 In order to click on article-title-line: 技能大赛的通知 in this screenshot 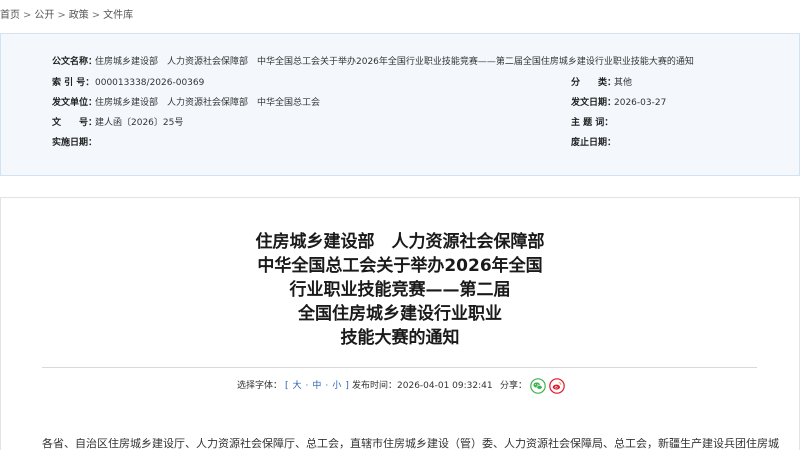, I will do `click(400, 338)`.